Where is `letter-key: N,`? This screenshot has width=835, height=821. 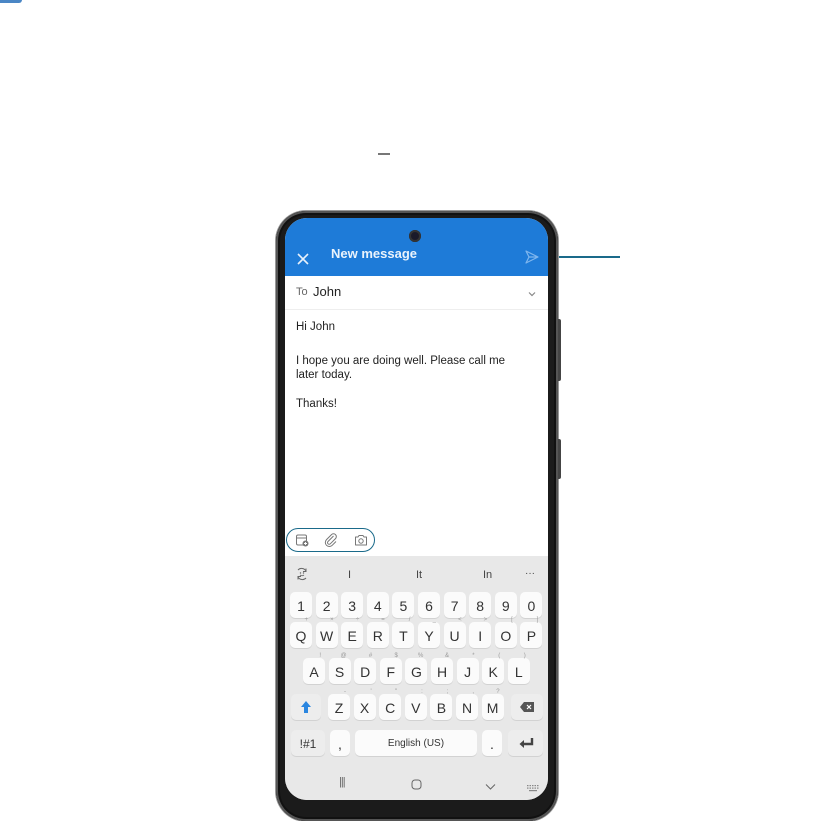
letter-key: N, is located at coordinates (467, 704).